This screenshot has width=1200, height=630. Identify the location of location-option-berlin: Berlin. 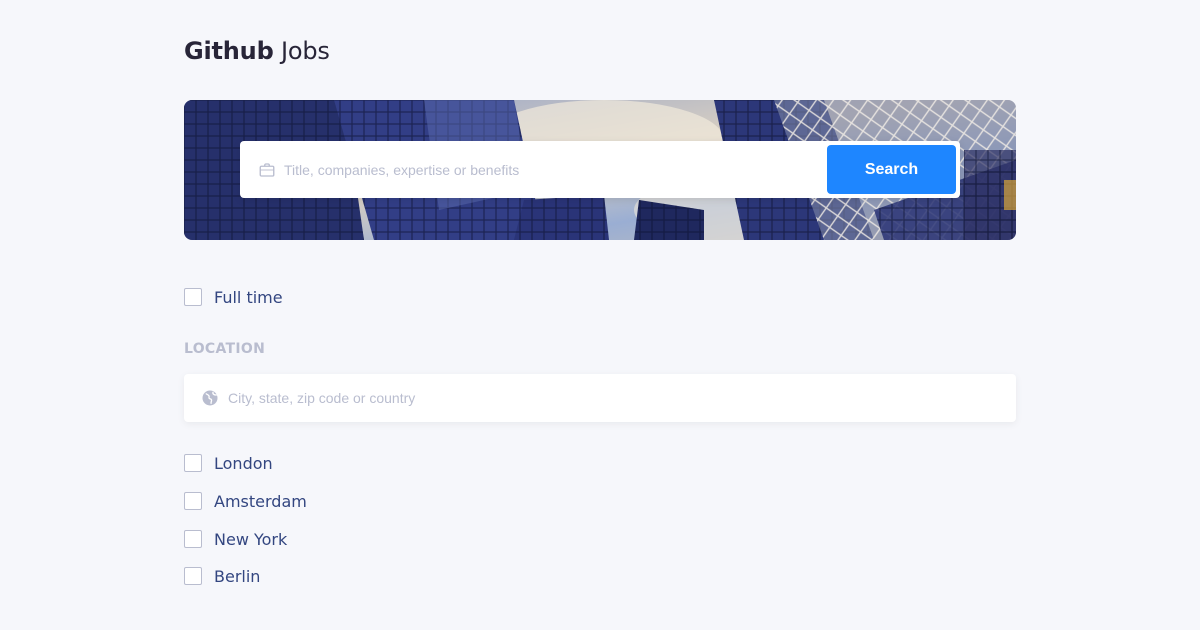
(222, 576).